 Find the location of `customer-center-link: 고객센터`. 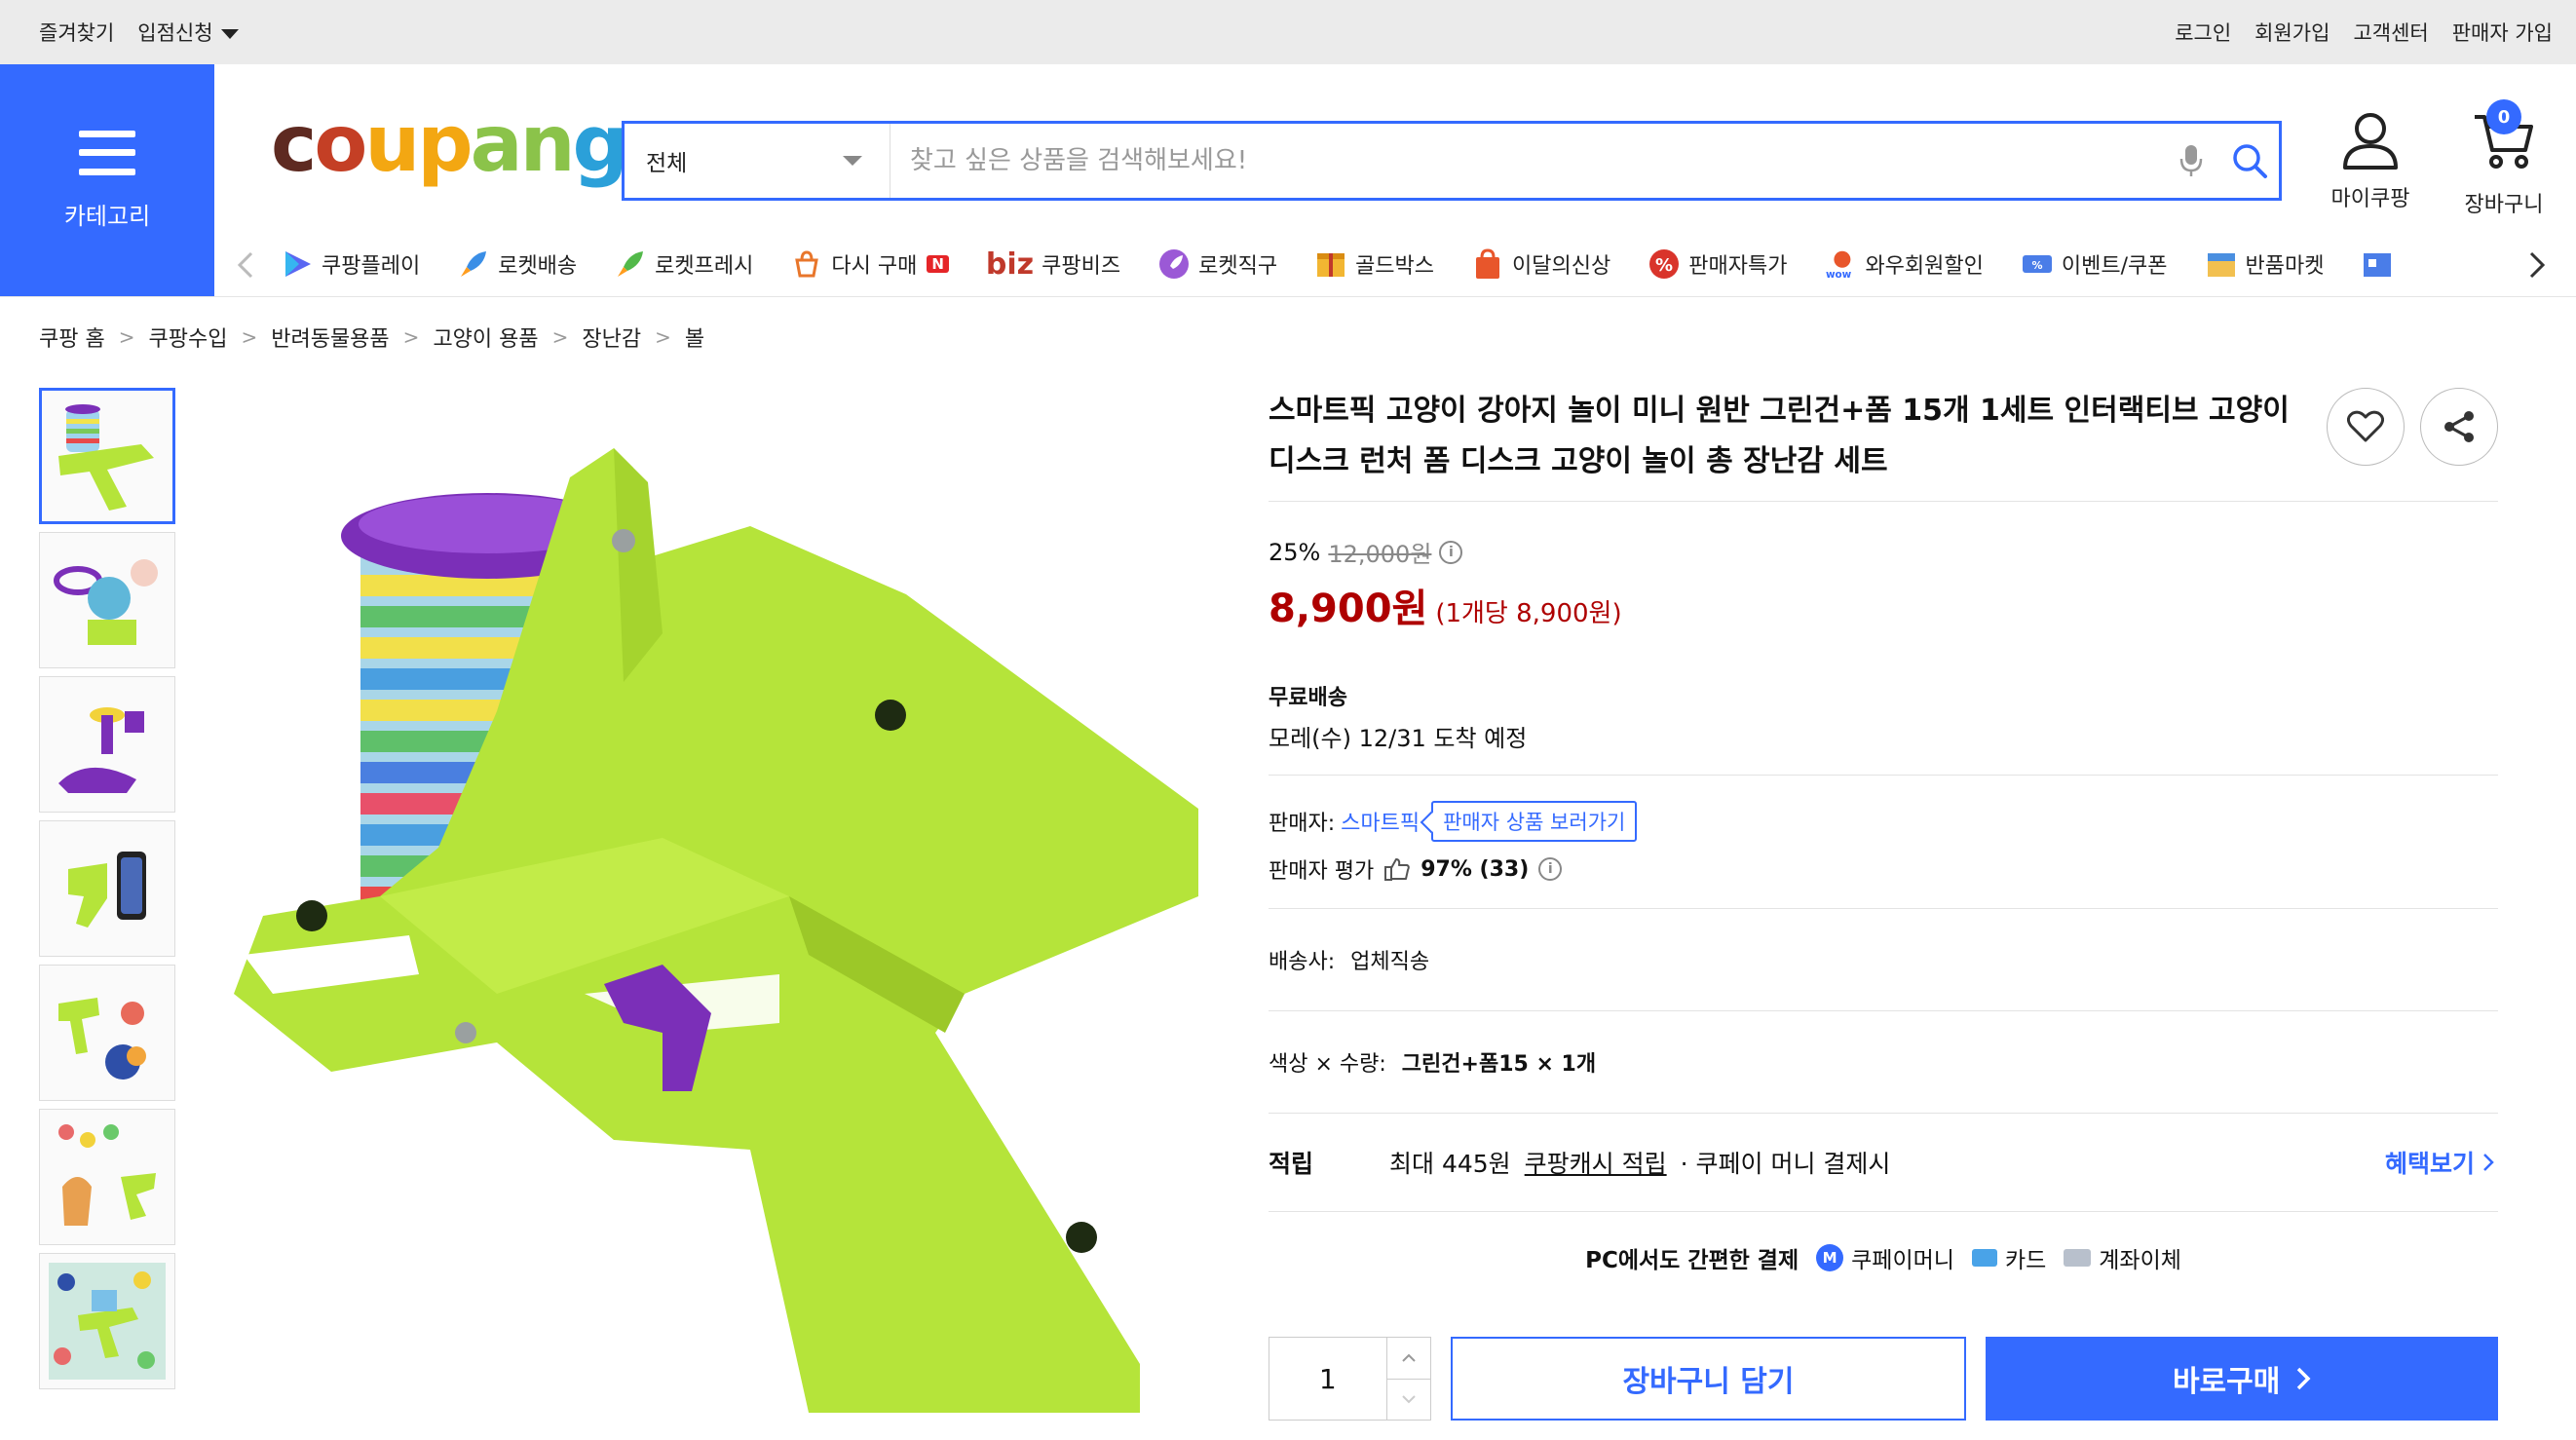

customer-center-link: 고객센터 is located at coordinates (2390, 32).